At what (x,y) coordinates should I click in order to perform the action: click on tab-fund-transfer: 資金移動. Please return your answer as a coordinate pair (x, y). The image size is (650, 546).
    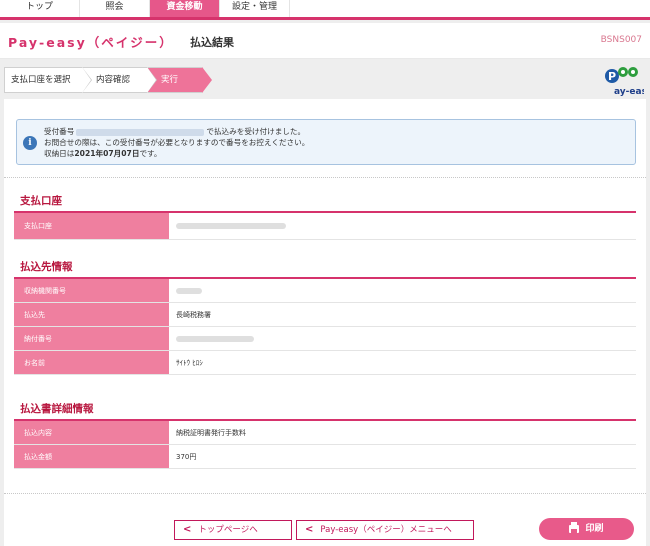
    Looking at the image, I should click on (185, 8).